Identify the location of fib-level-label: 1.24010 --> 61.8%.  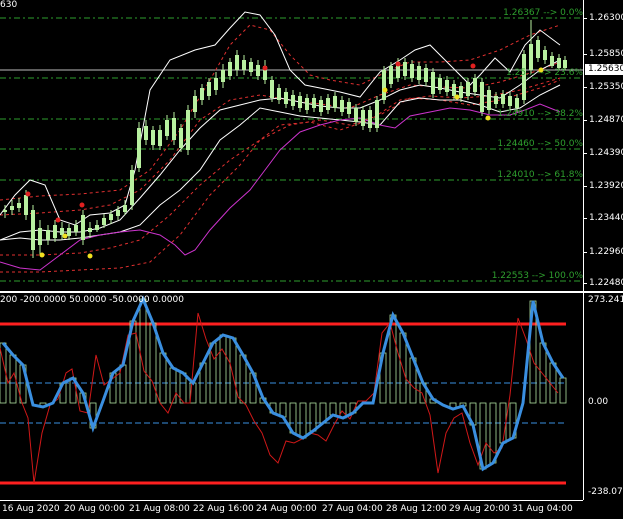
(540, 175).